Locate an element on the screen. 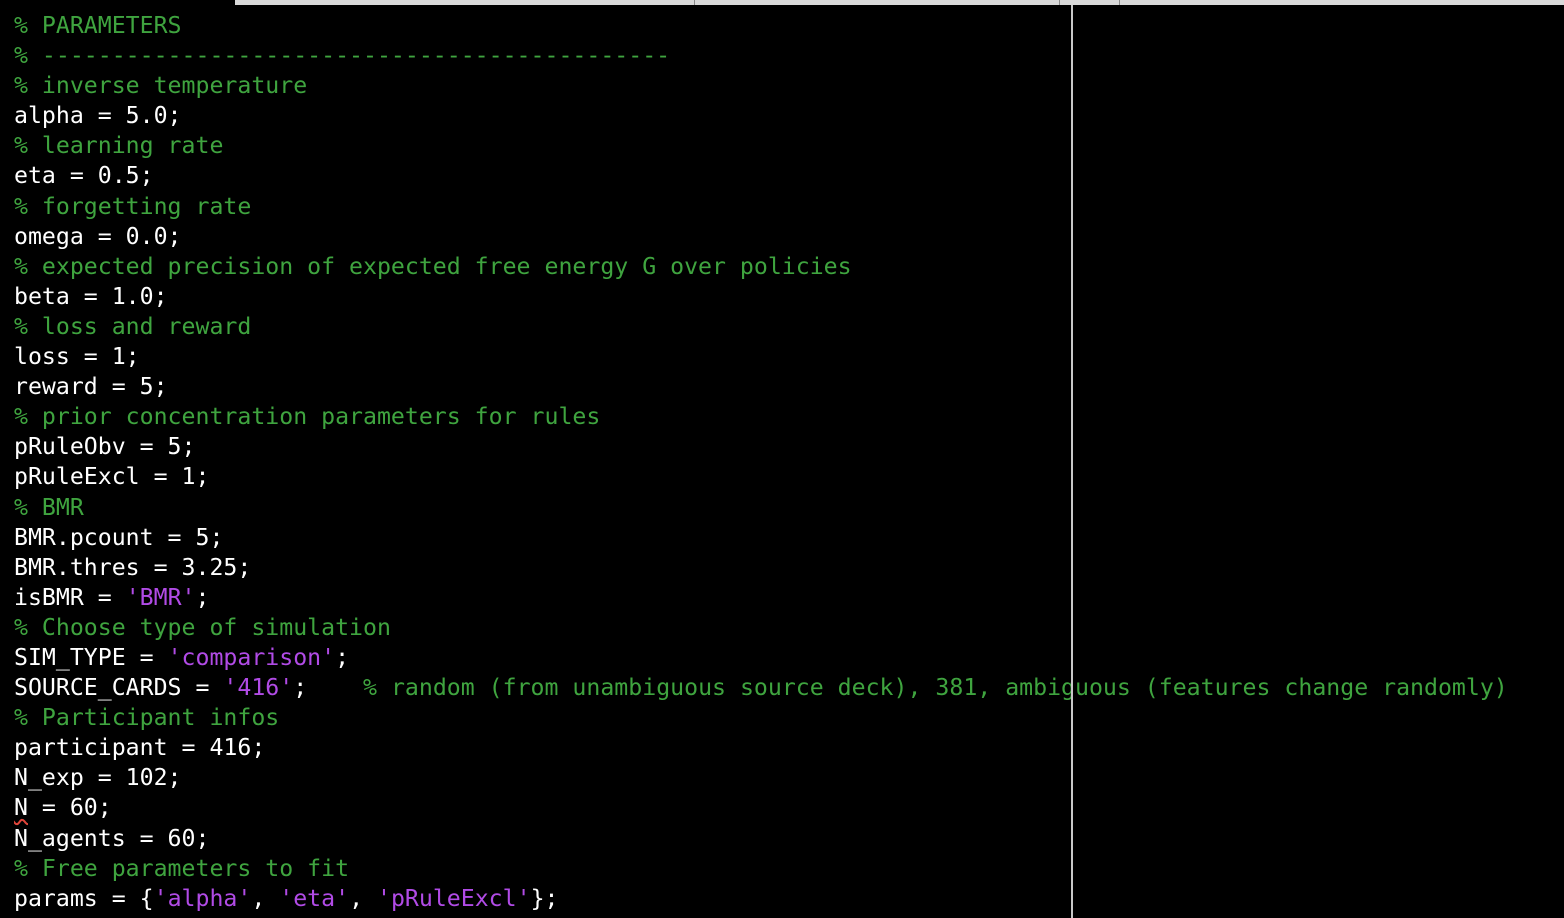 The image size is (1564, 918). code-line: % PARAMETERS is located at coordinates (761, 26).